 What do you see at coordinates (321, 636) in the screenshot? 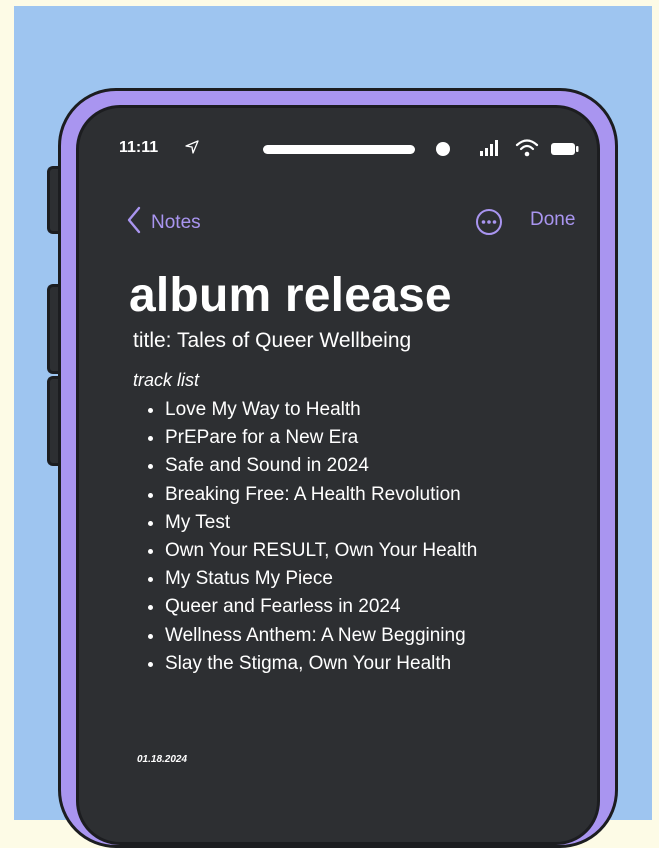
I see `list-item: Wellness Anthem: A New Beggining` at bounding box center [321, 636].